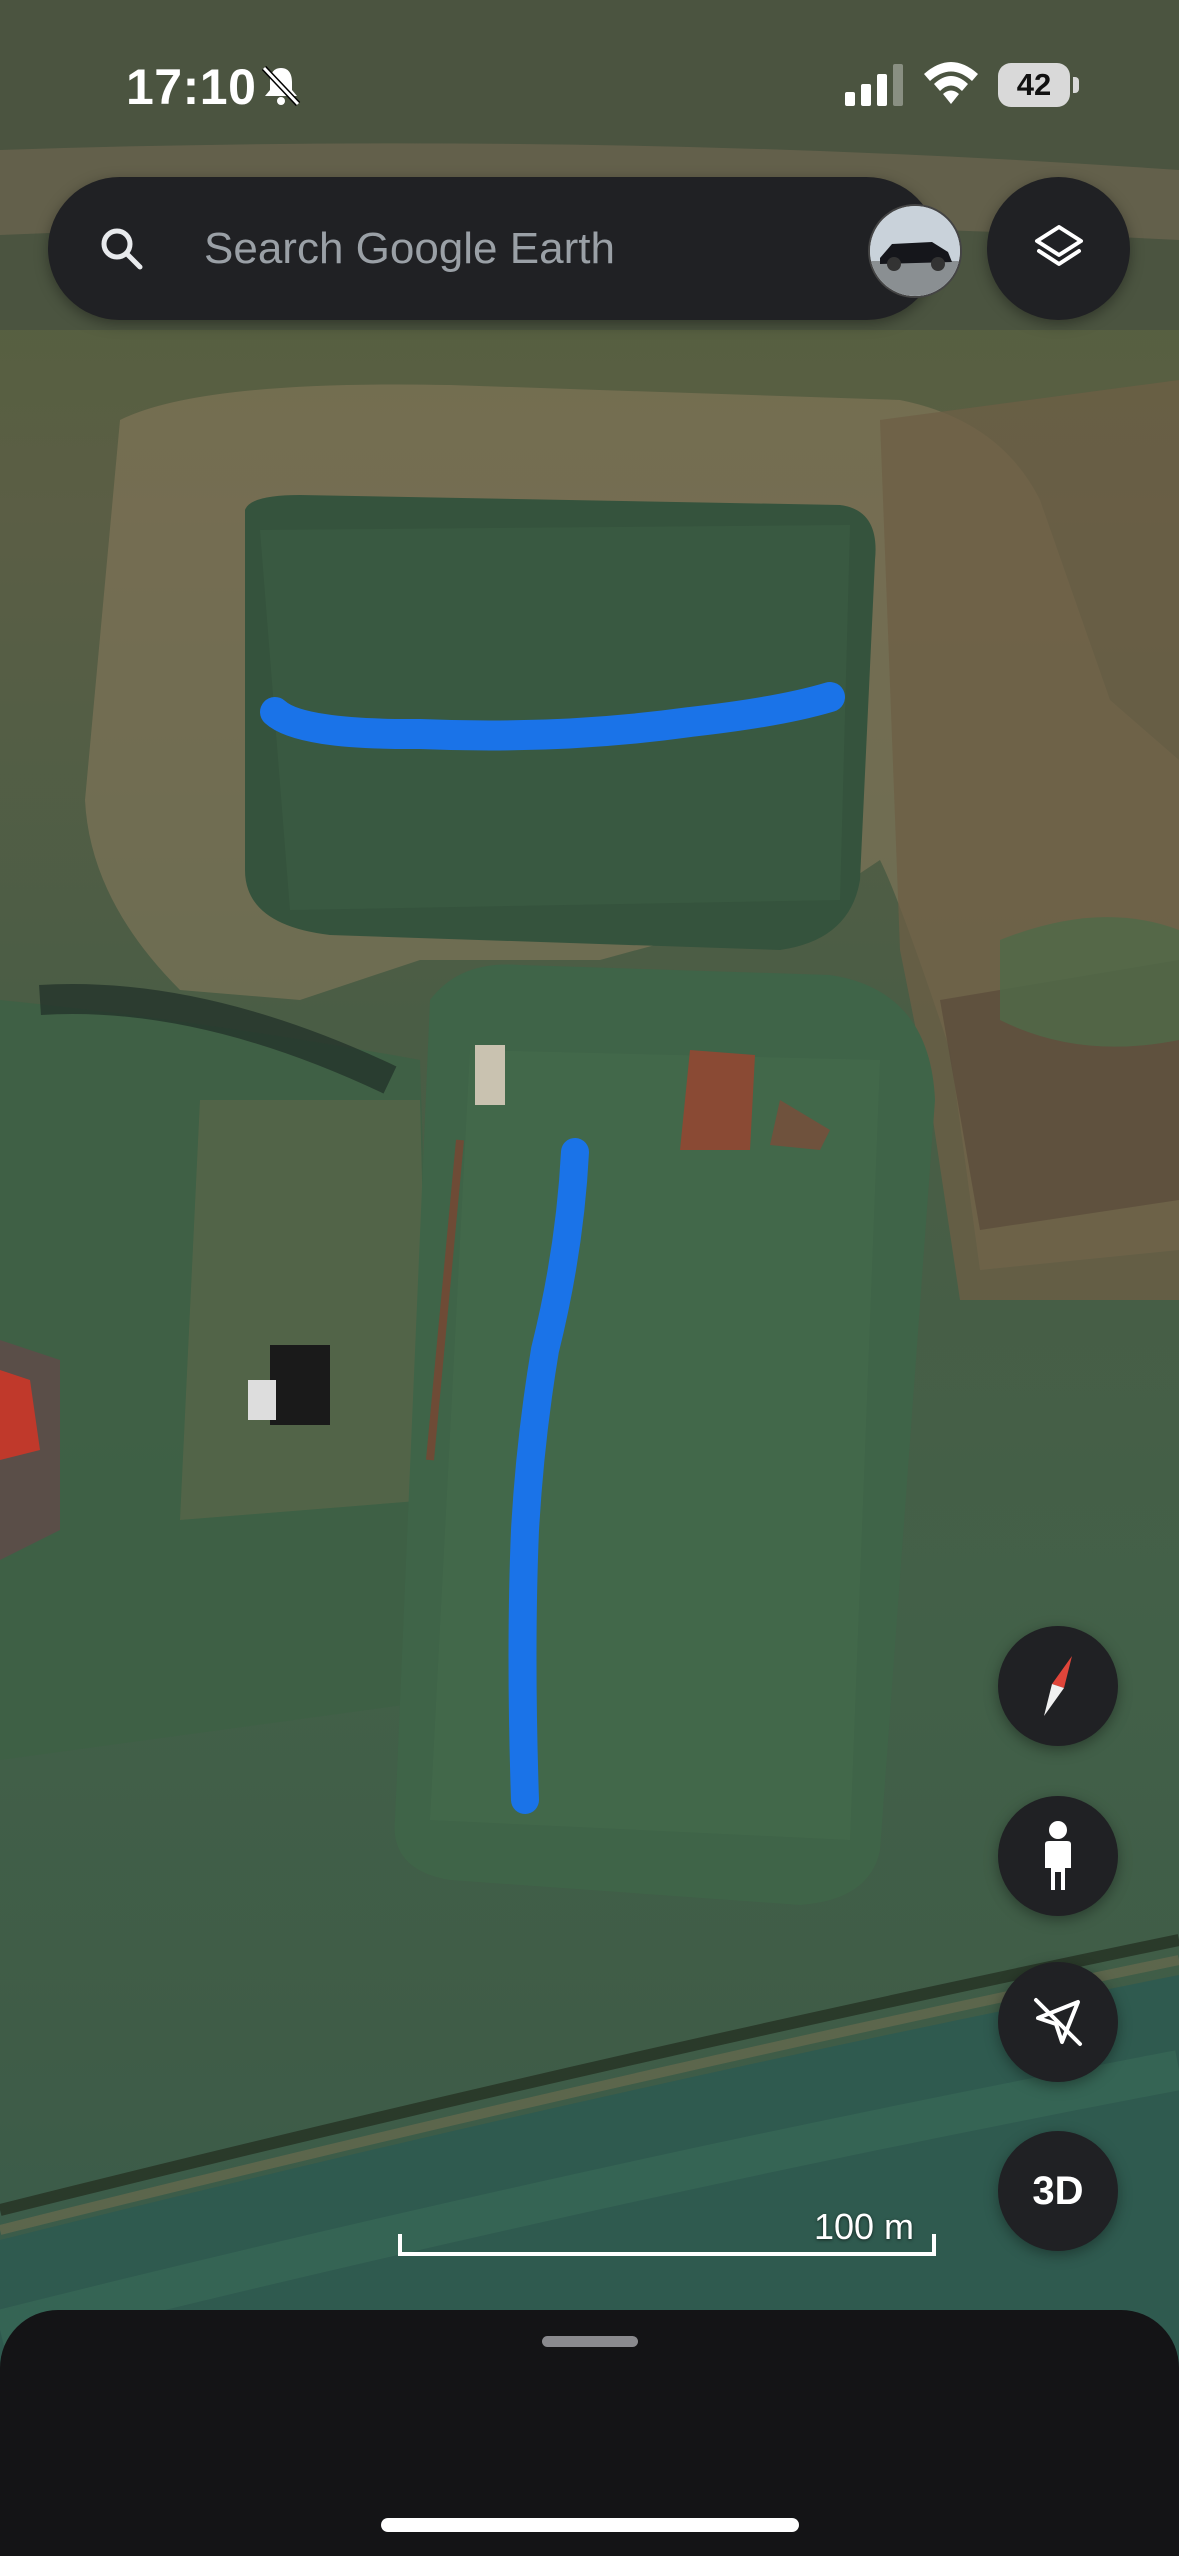 The image size is (1179, 2556). I want to click on layers-button, so click(1058, 248).